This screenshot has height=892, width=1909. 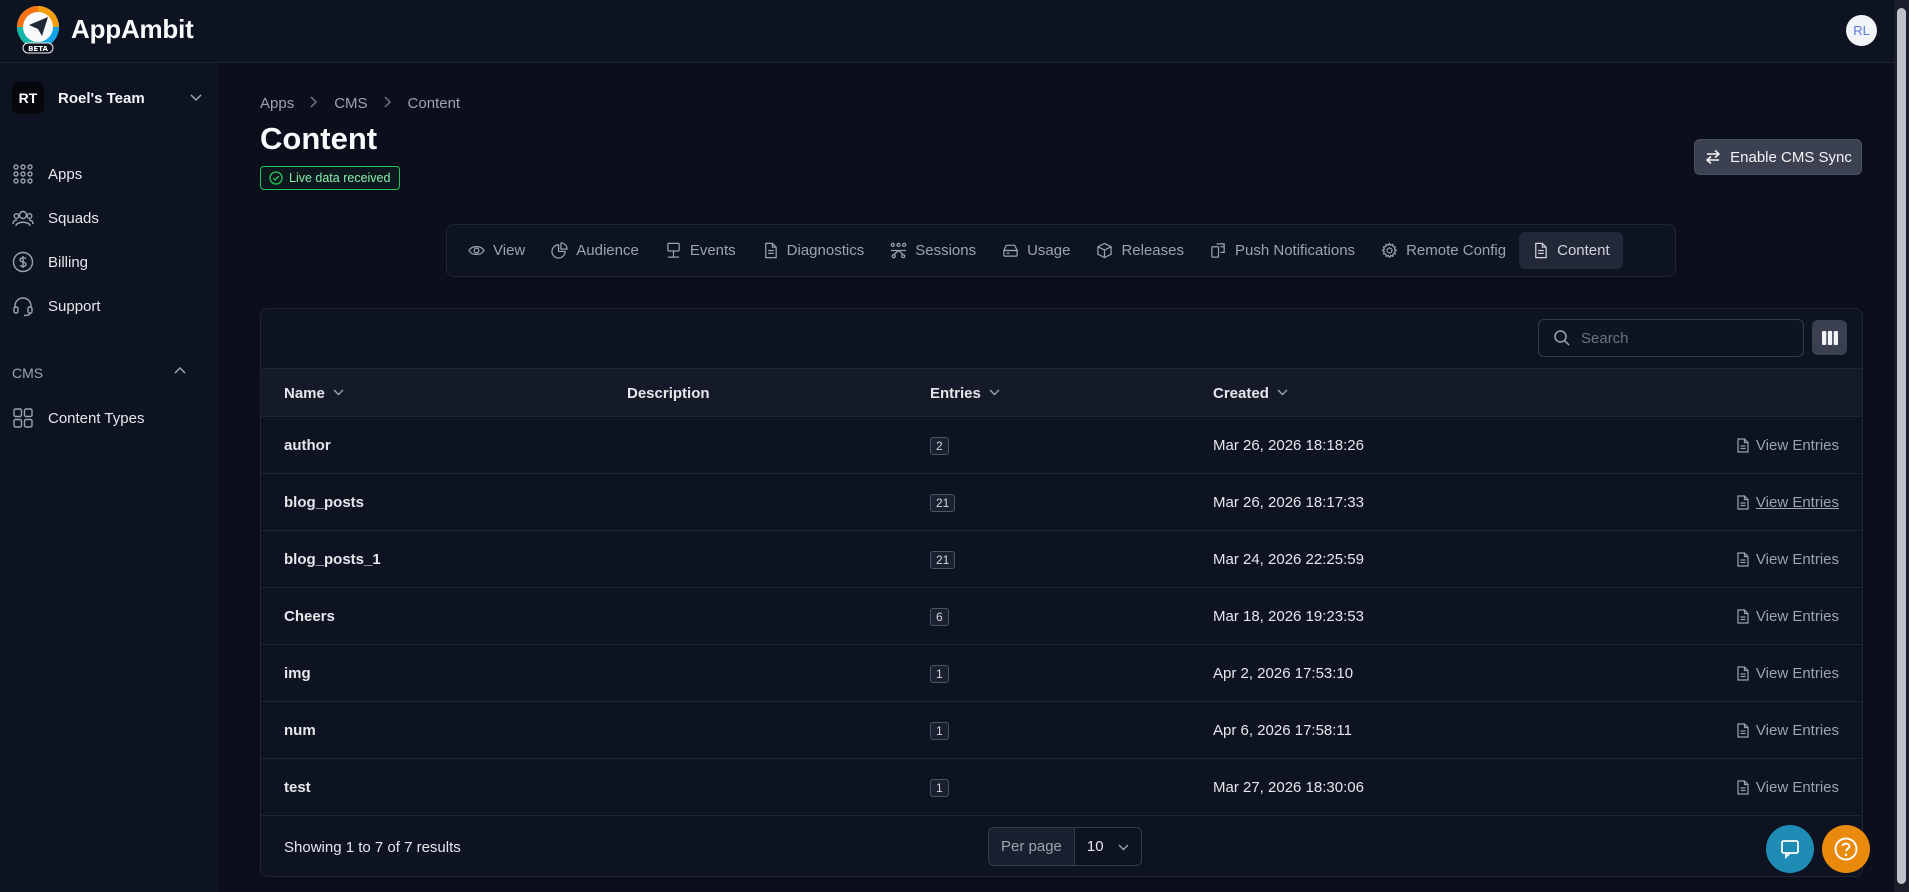 I want to click on row-name: img, so click(x=297, y=673).